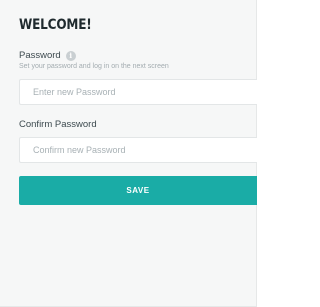 The width and height of the screenshot is (320, 307). I want to click on confirm-password-label: Confirm Password, so click(58, 124).